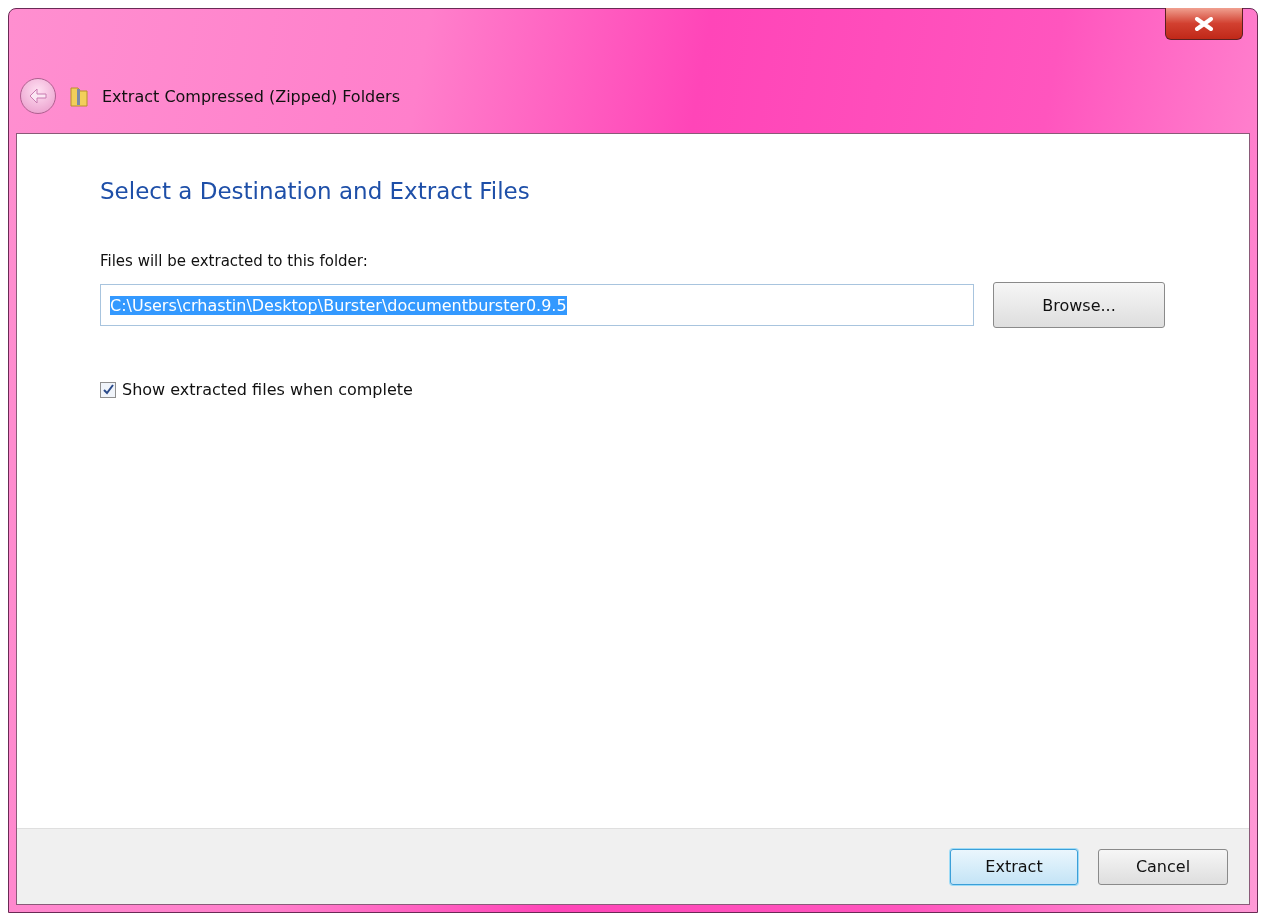  I want to click on back-button, so click(38, 96).